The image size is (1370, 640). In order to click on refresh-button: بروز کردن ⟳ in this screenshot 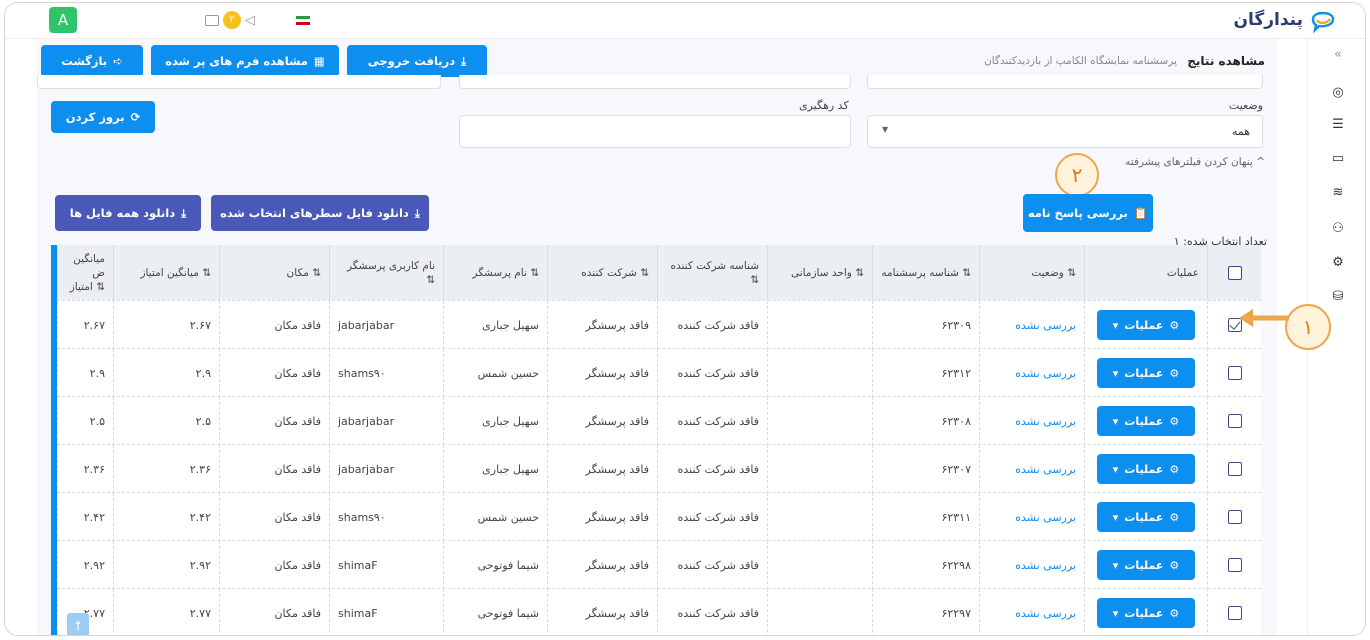, I will do `click(103, 117)`.